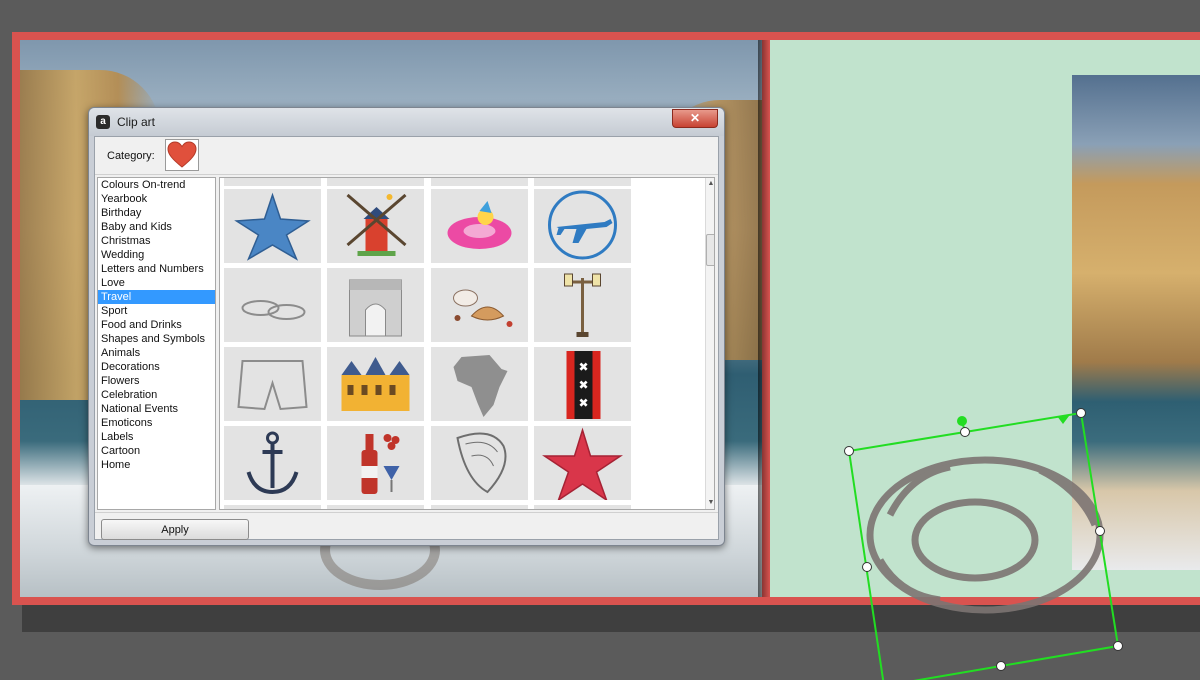  I want to click on category-item-home: Home, so click(156, 465).